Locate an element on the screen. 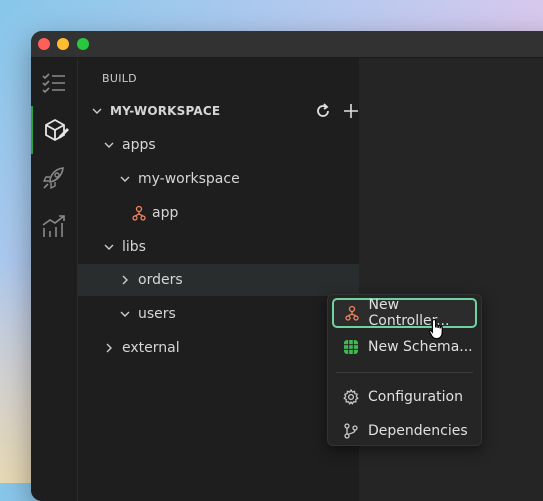 This screenshot has width=543, height=501. title-bar is located at coordinates (287, 44).